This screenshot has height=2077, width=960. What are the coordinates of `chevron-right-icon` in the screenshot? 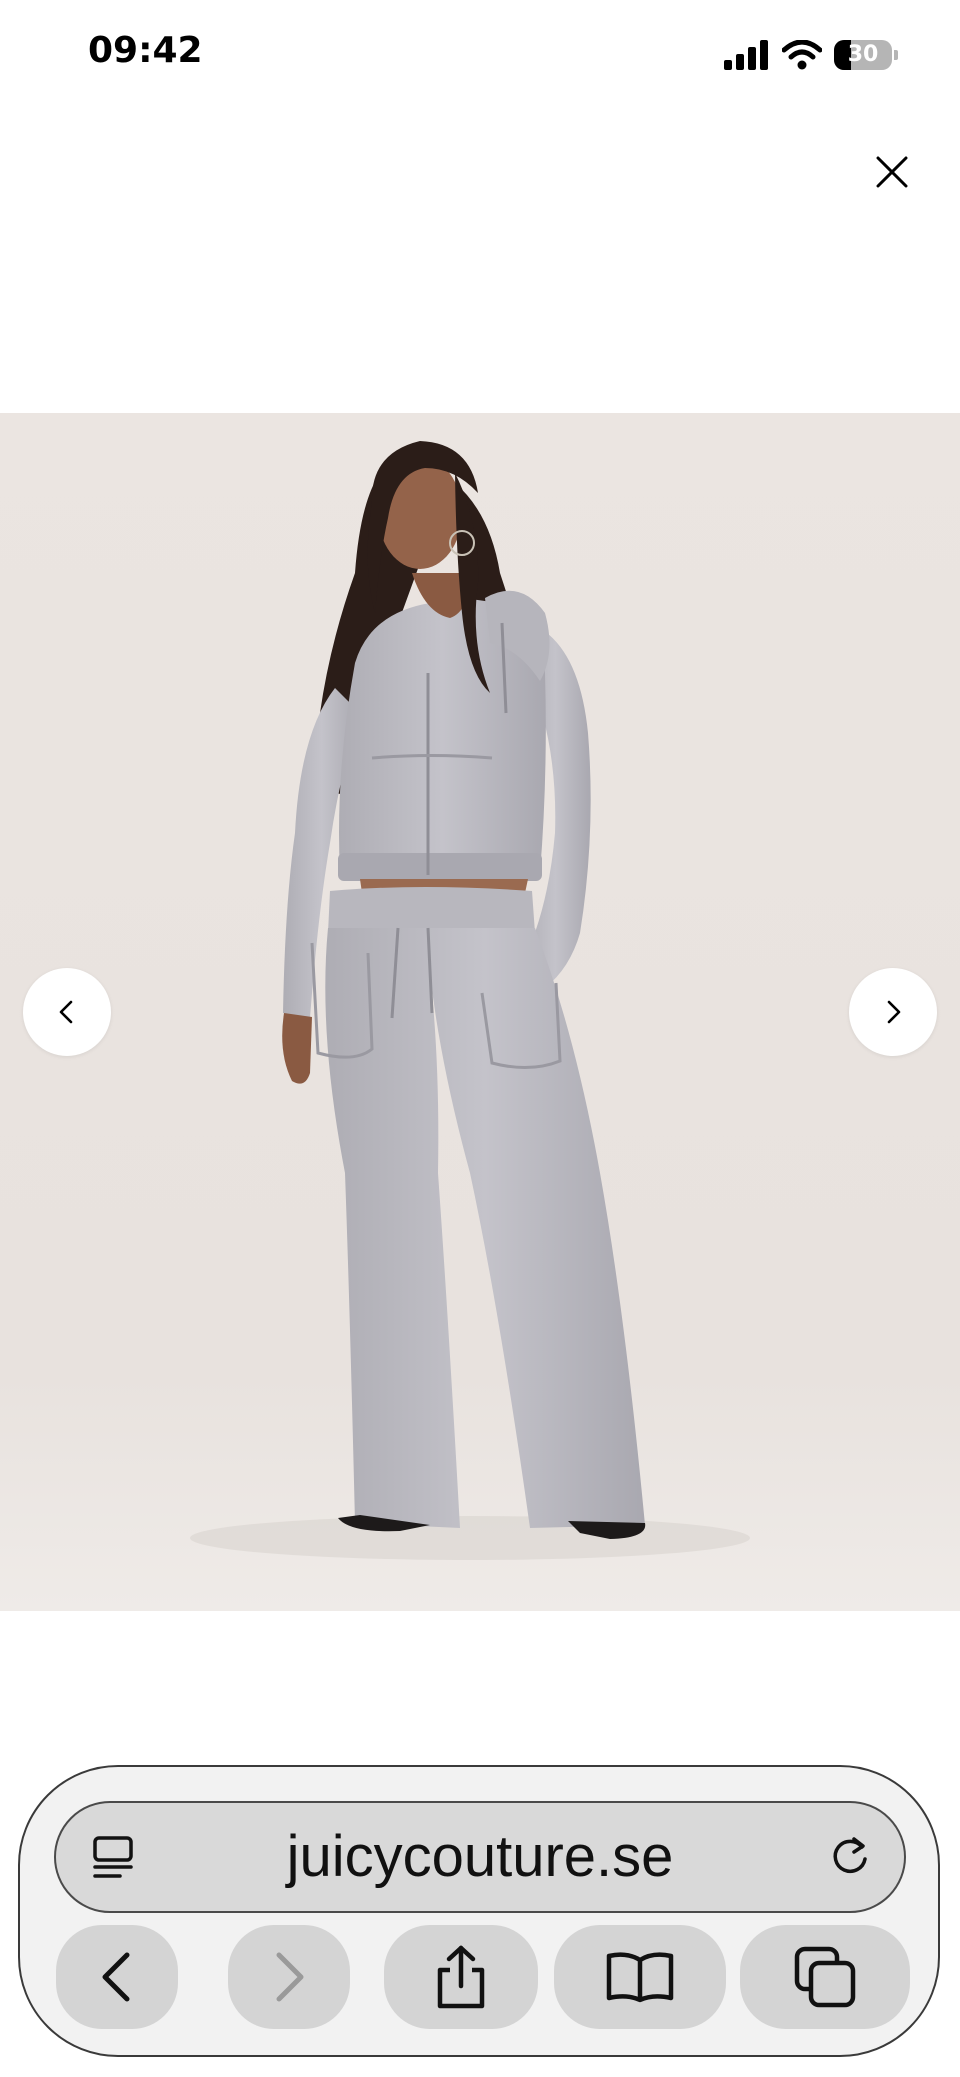 It's located at (894, 1012).